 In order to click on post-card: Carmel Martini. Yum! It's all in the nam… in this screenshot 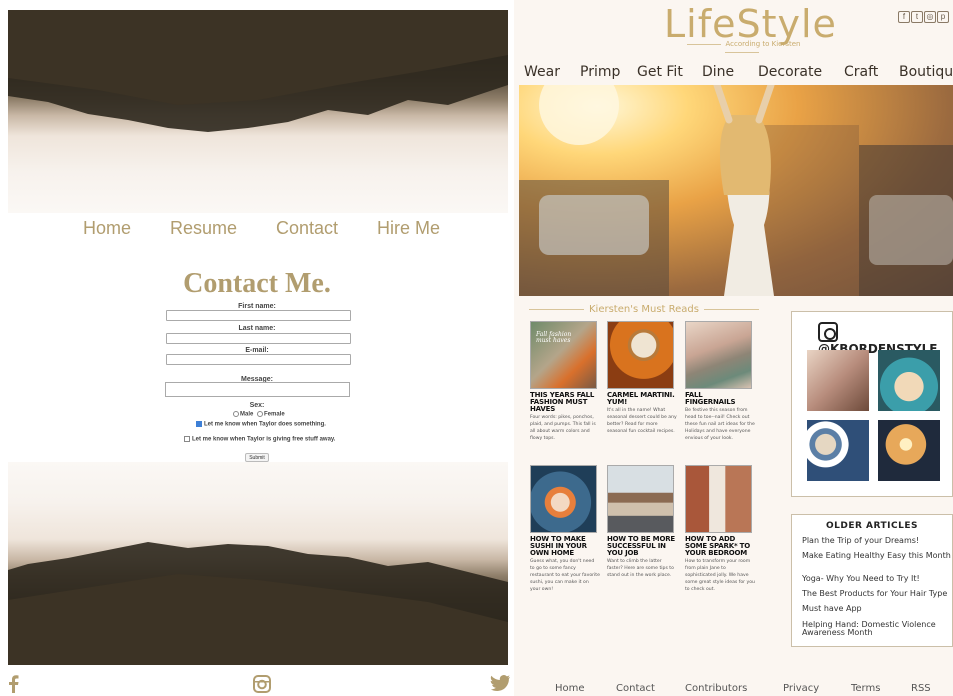, I will do `click(642, 378)`.